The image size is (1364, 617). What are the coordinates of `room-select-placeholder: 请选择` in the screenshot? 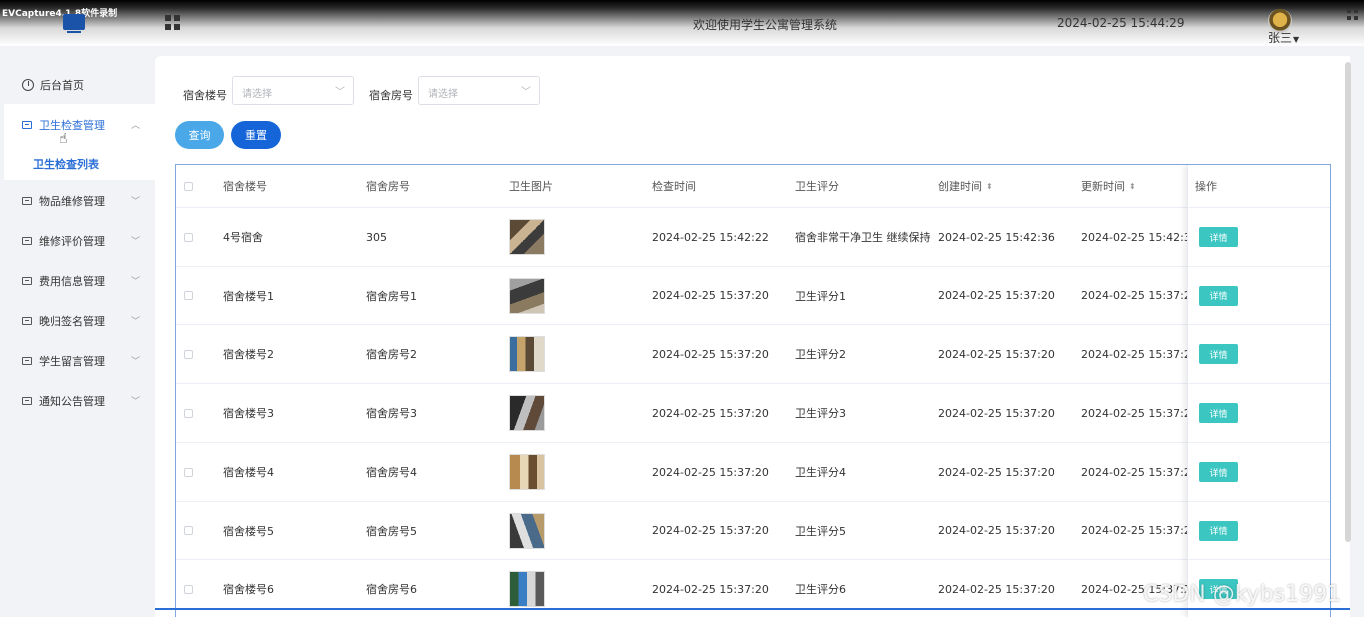 It's located at (443, 94).